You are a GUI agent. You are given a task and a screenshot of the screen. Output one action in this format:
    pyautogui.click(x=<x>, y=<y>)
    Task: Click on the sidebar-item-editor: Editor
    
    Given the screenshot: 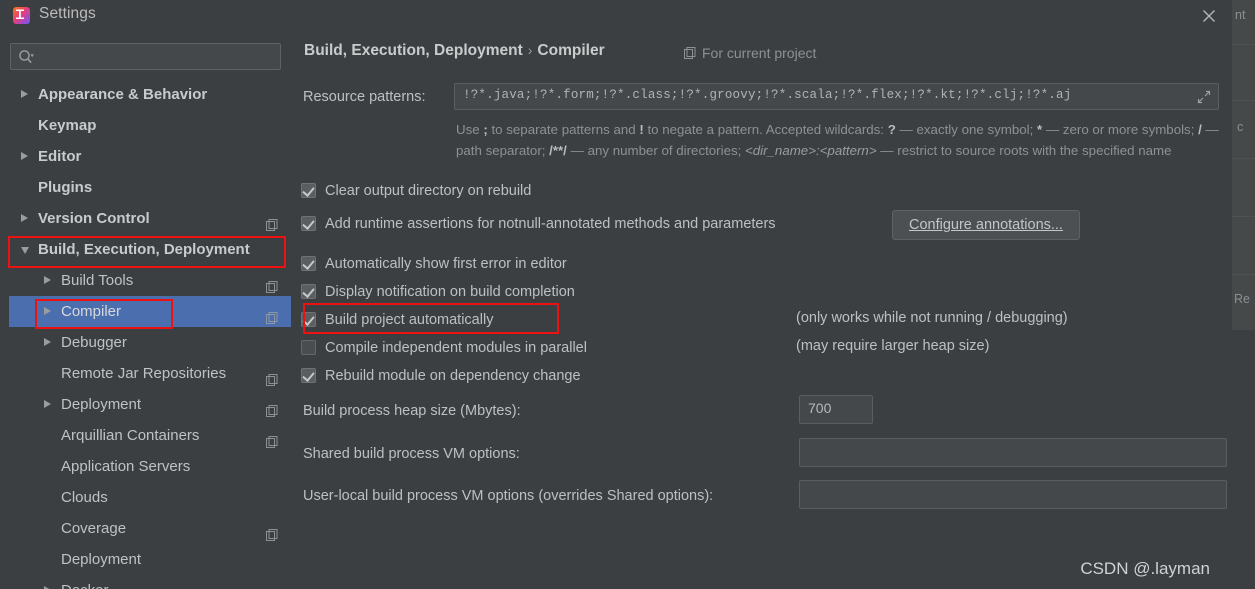 What is the action you would take?
    pyautogui.click(x=150, y=156)
    